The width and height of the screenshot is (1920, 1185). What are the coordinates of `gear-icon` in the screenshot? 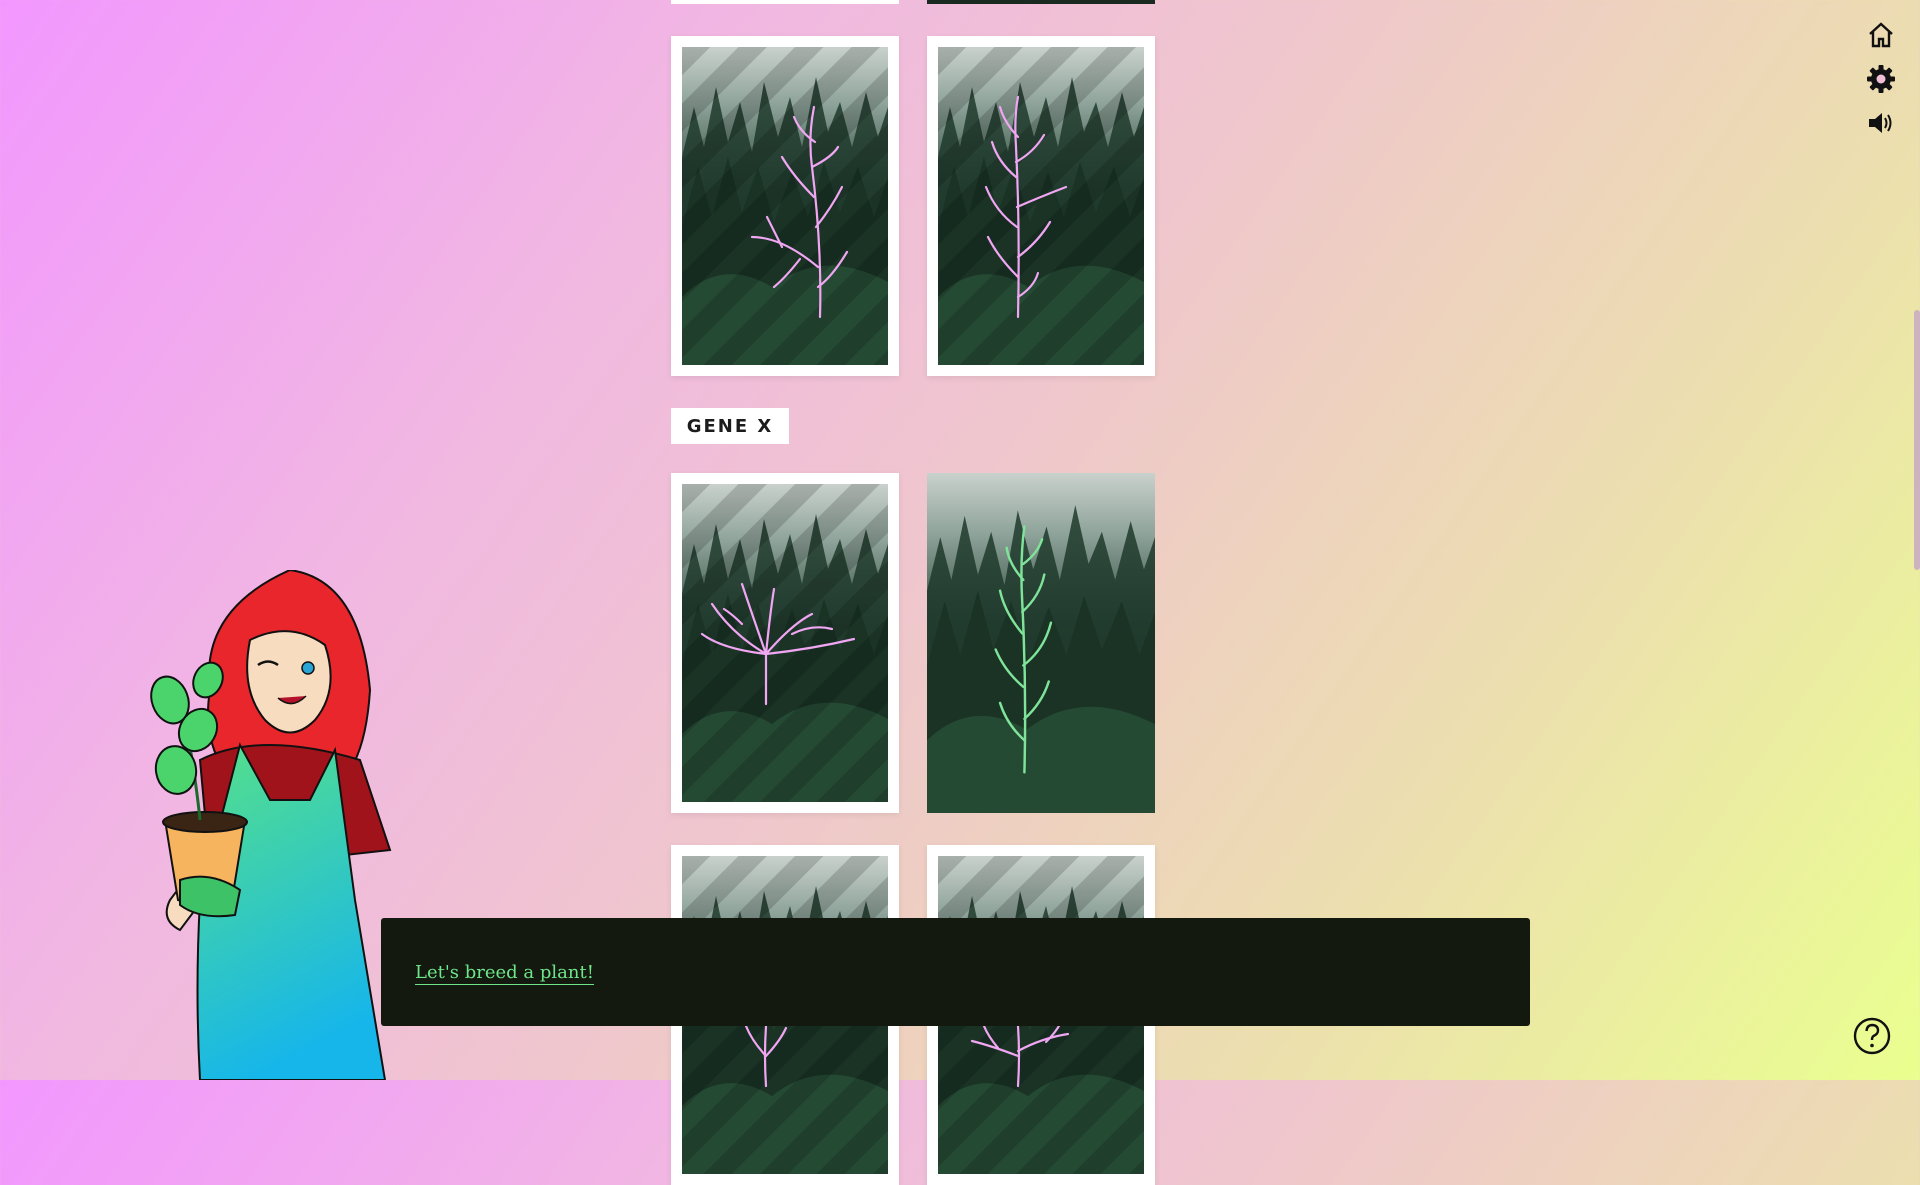 It's located at (1881, 79).